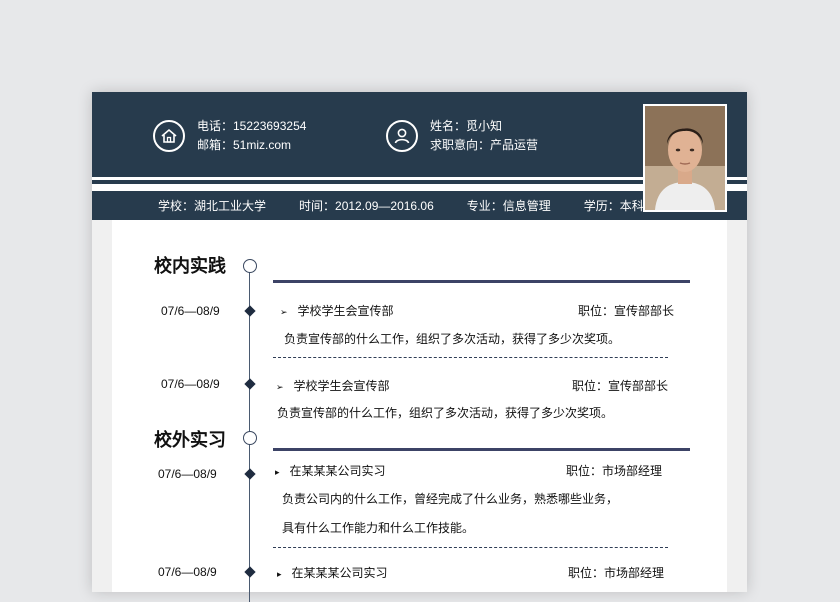  I want to click on job-intent-text: 求职意向：产品运营, so click(484, 145).